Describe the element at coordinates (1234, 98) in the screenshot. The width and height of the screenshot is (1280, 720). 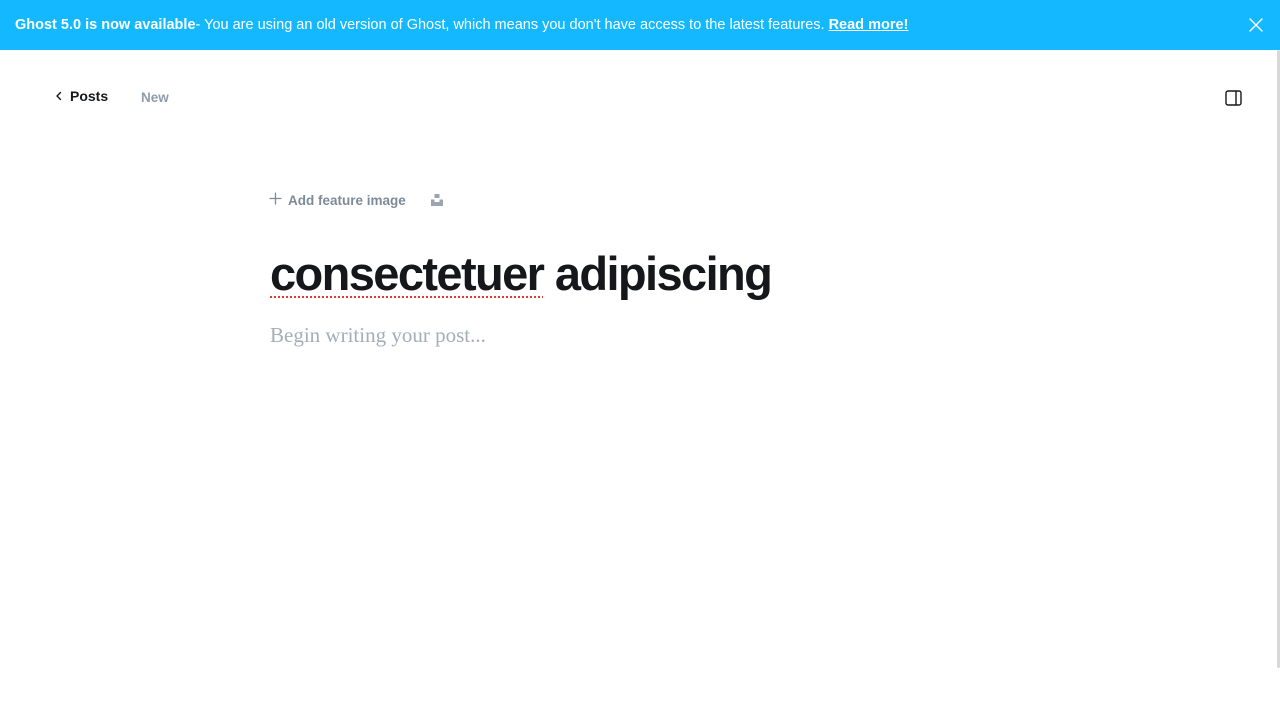
I see `sidebar-toggle-icon` at that location.